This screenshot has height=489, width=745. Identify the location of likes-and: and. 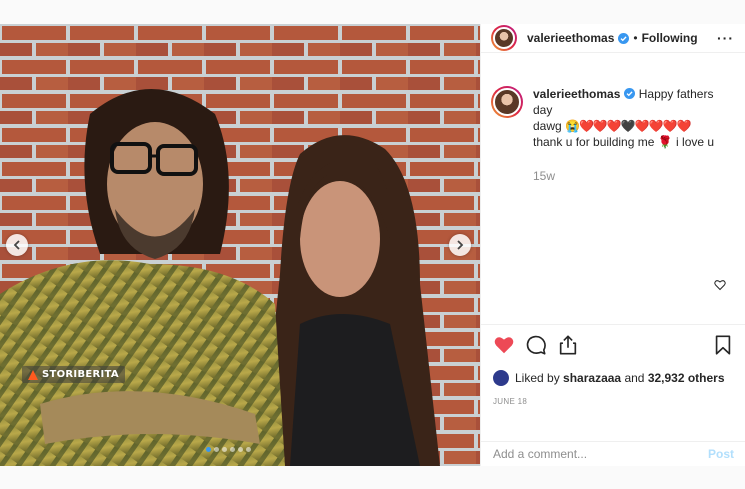
(634, 378).